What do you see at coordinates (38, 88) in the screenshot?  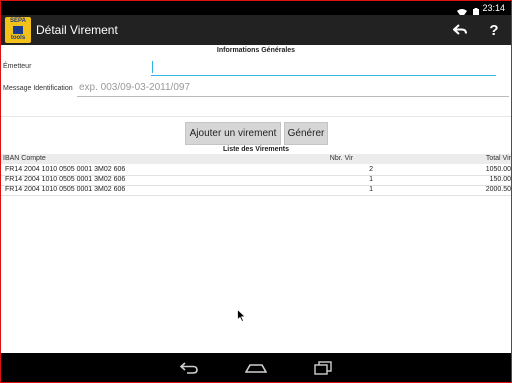 I see `message-identification-label: Message Identification` at bounding box center [38, 88].